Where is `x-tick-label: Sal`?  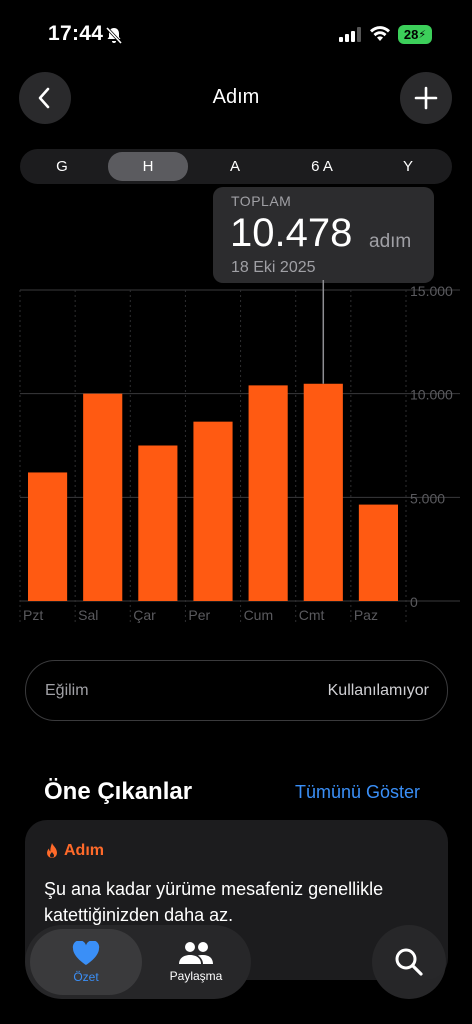 x-tick-label: Sal is located at coordinates (88, 615).